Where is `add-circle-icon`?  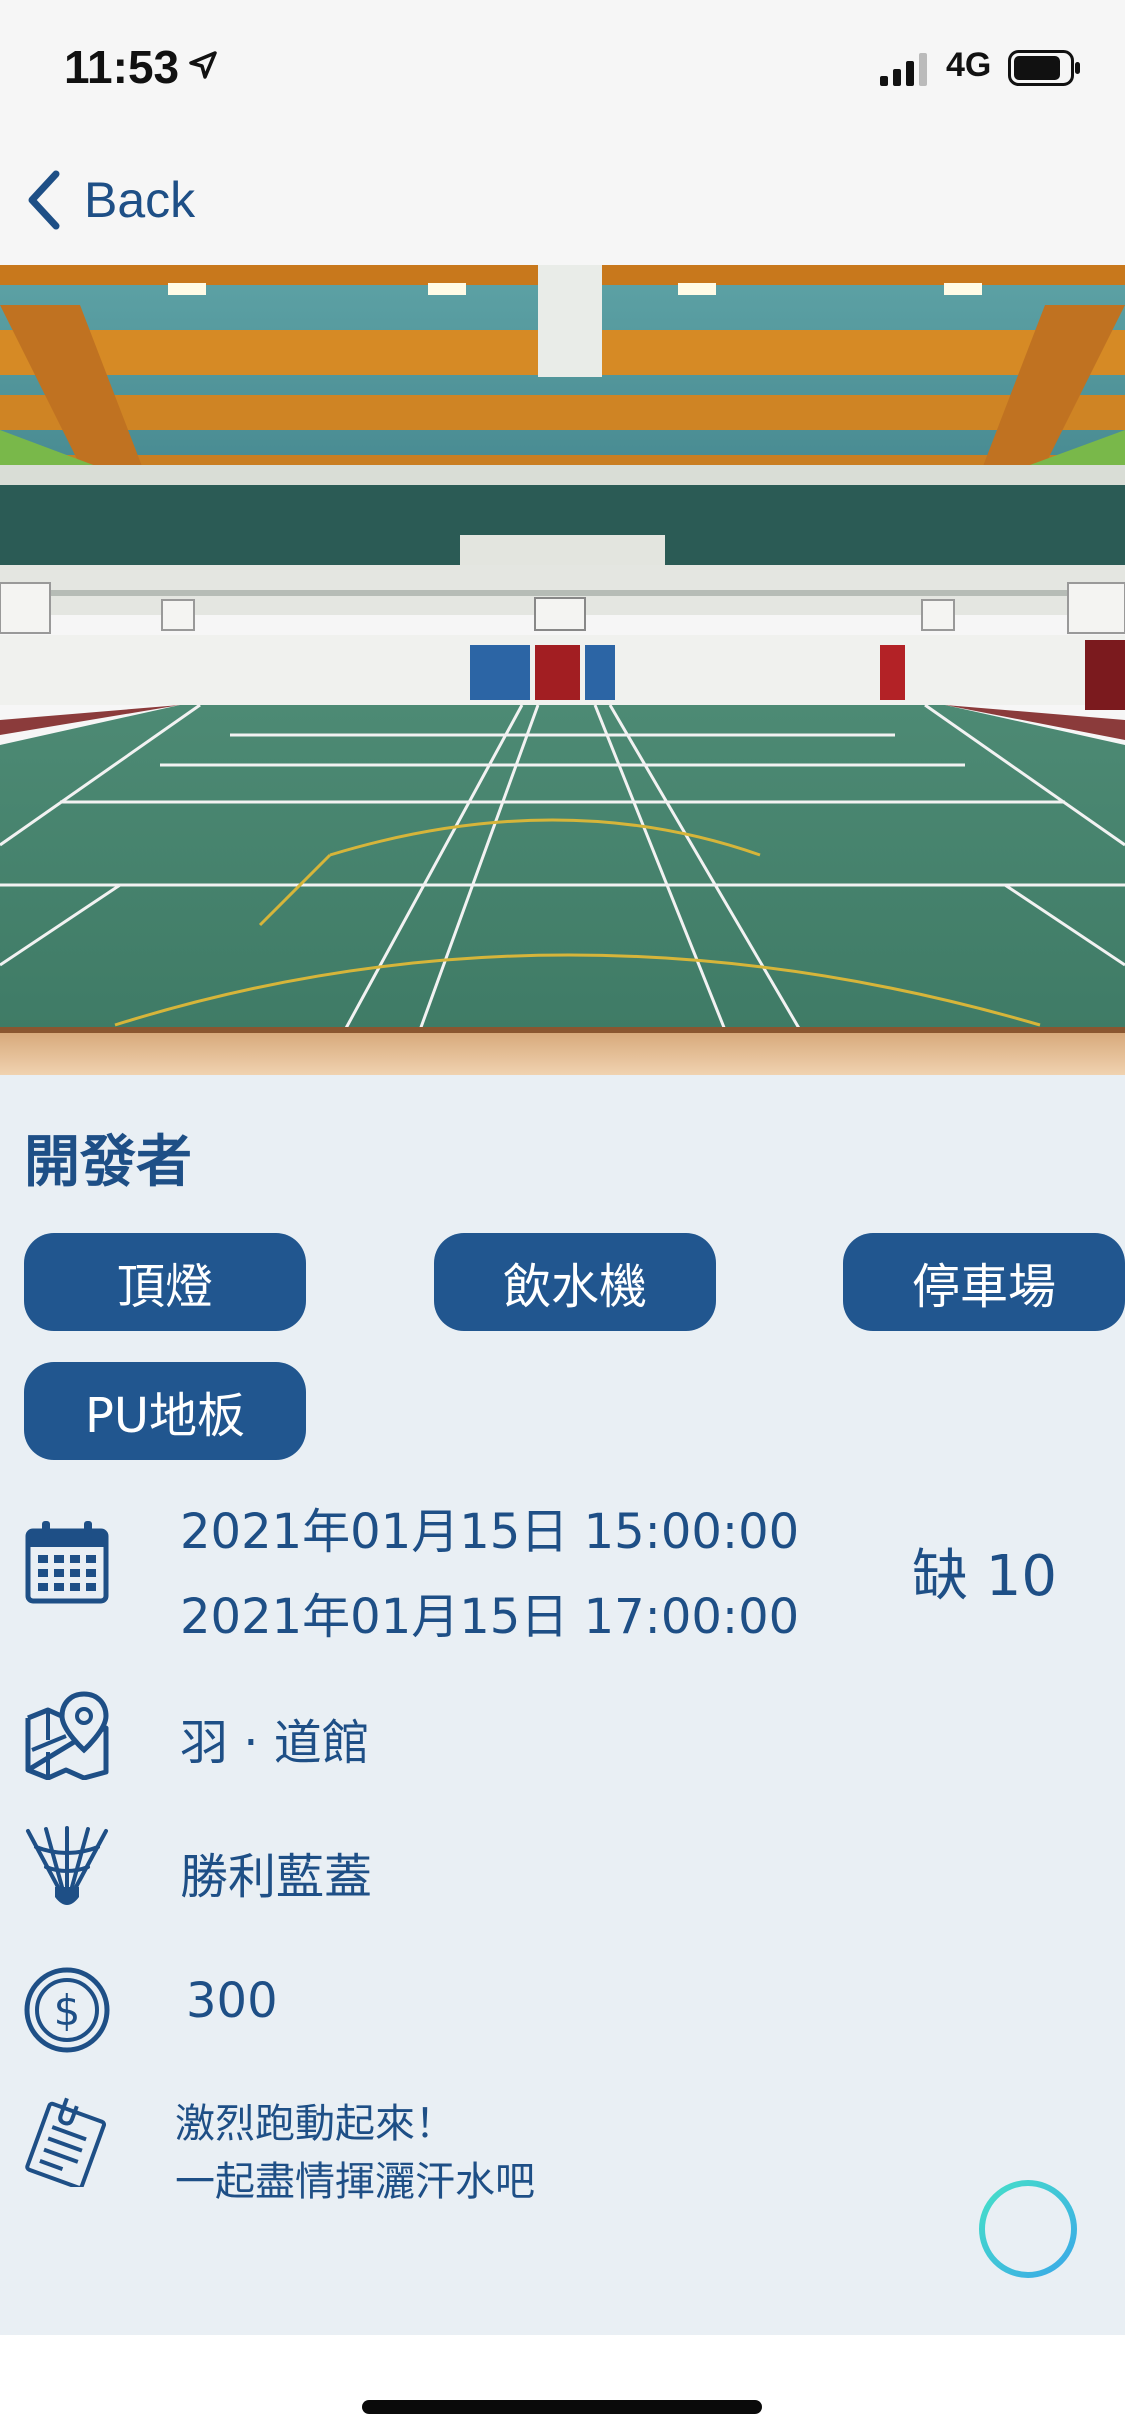 add-circle-icon is located at coordinates (1028, 2229).